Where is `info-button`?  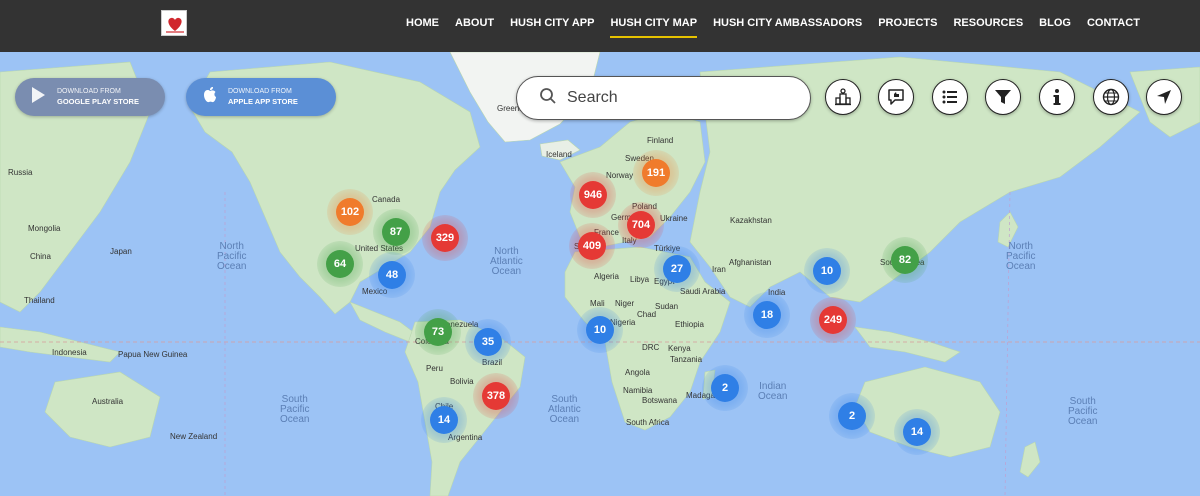
info-button is located at coordinates (1057, 97).